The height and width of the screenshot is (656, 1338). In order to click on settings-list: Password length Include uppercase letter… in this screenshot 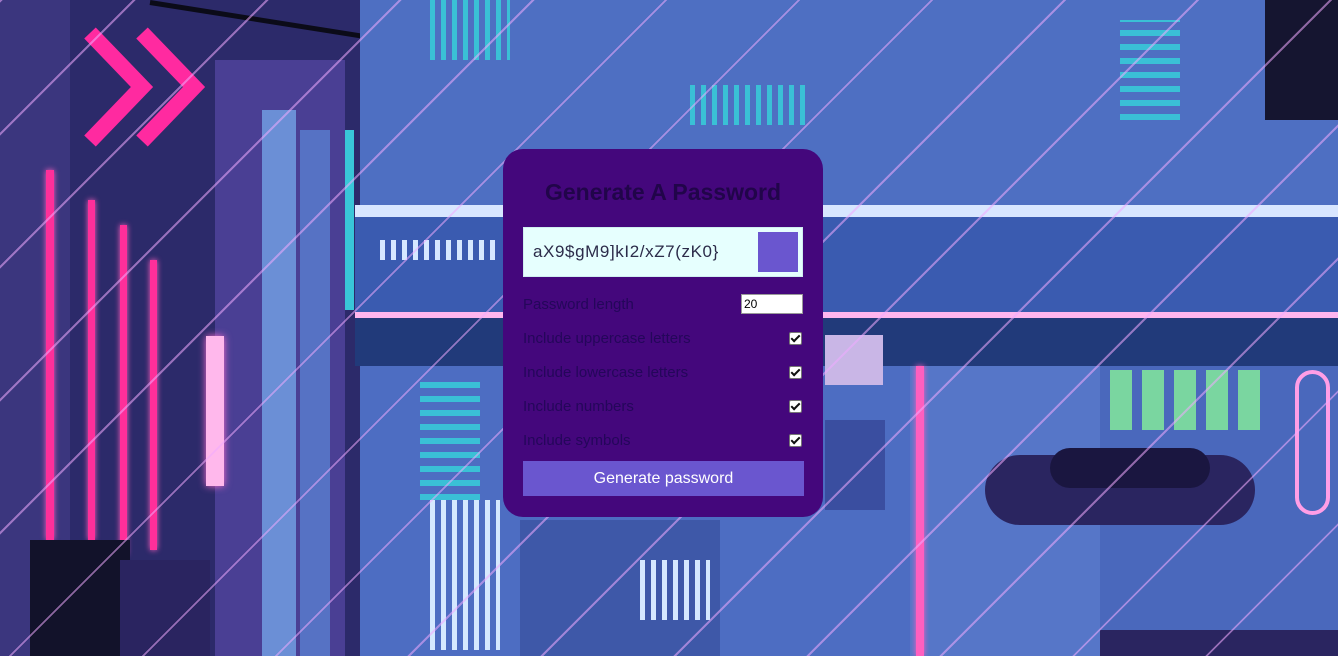, I will do `click(663, 372)`.